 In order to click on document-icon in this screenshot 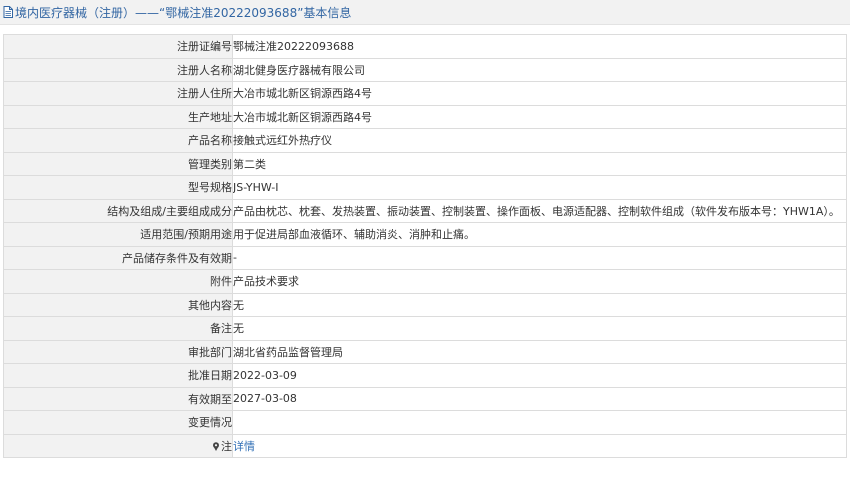, I will do `click(8, 12)`.